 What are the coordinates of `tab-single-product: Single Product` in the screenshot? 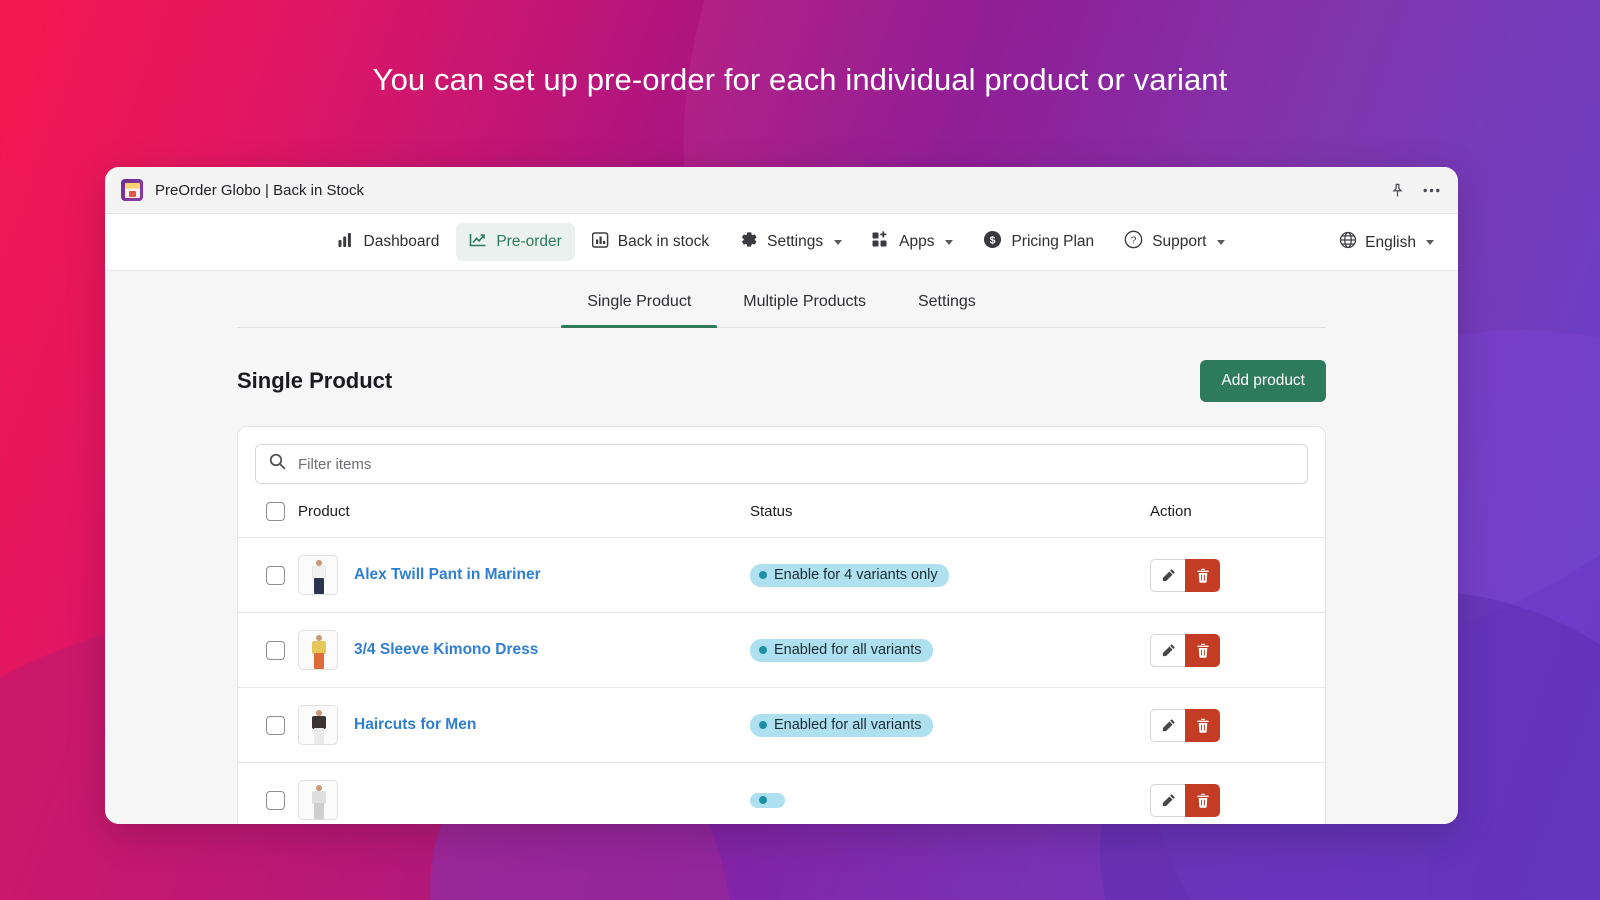 It's located at (639, 299).